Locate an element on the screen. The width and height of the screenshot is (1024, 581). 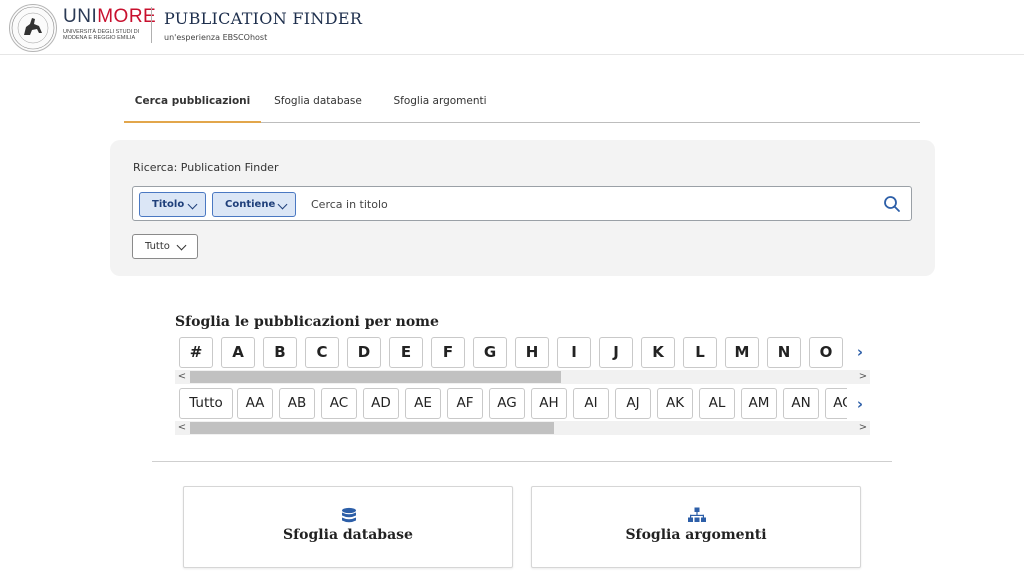
university-seal-icon is located at coordinates (33, 28).